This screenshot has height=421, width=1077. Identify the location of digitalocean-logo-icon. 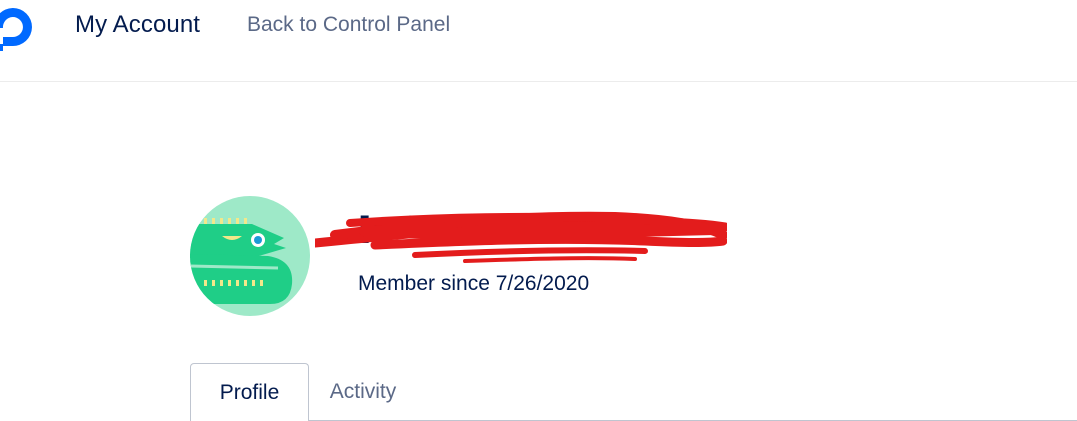
(22, 28).